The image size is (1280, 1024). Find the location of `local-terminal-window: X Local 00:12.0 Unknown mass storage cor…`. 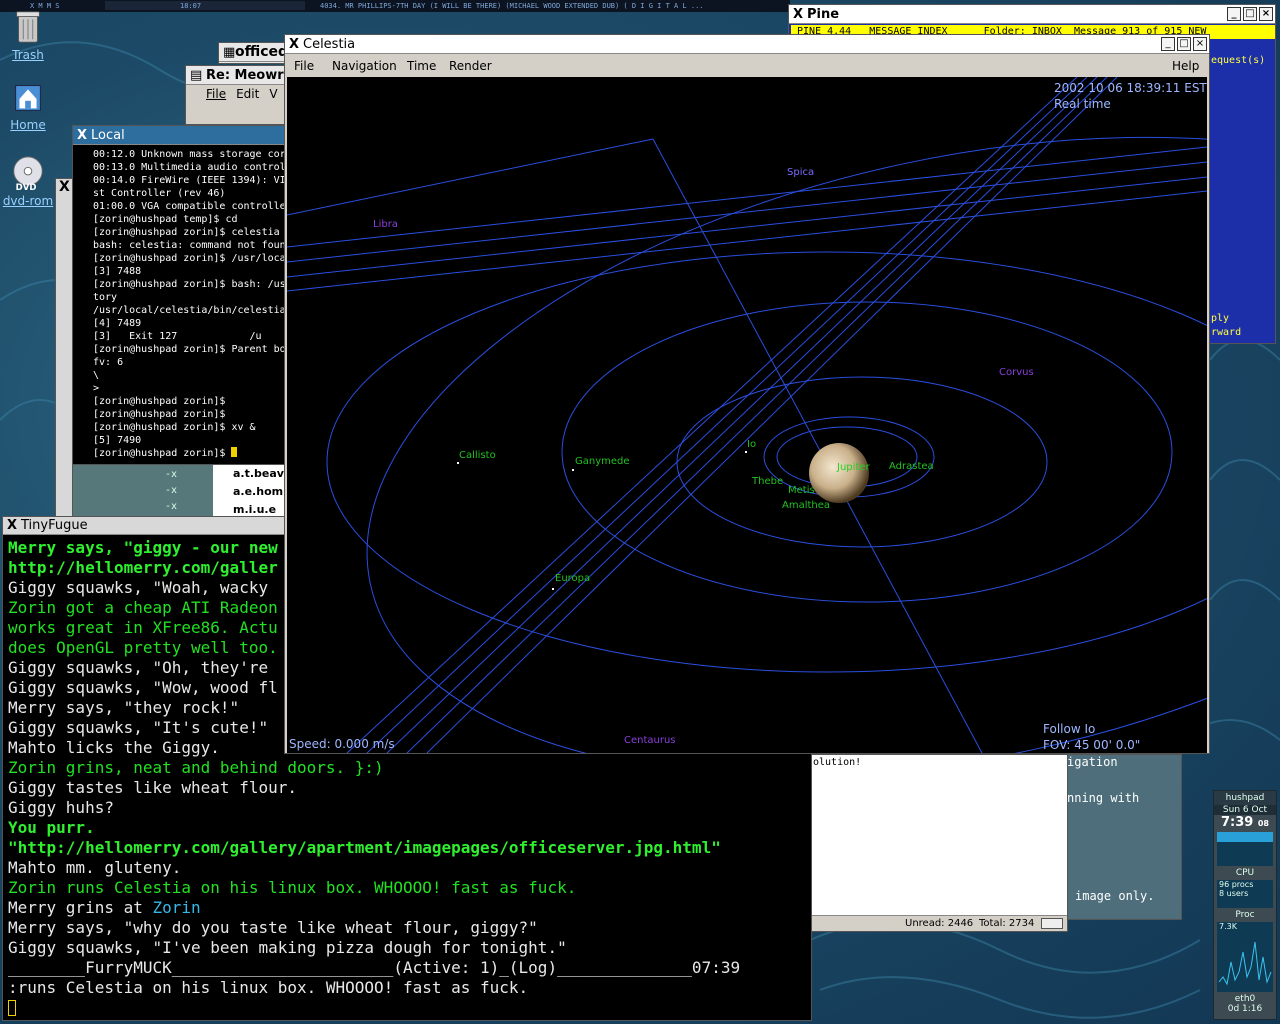

local-terminal-window: X Local 00:12.0 Unknown mass storage cor… is located at coordinates (179, 295).